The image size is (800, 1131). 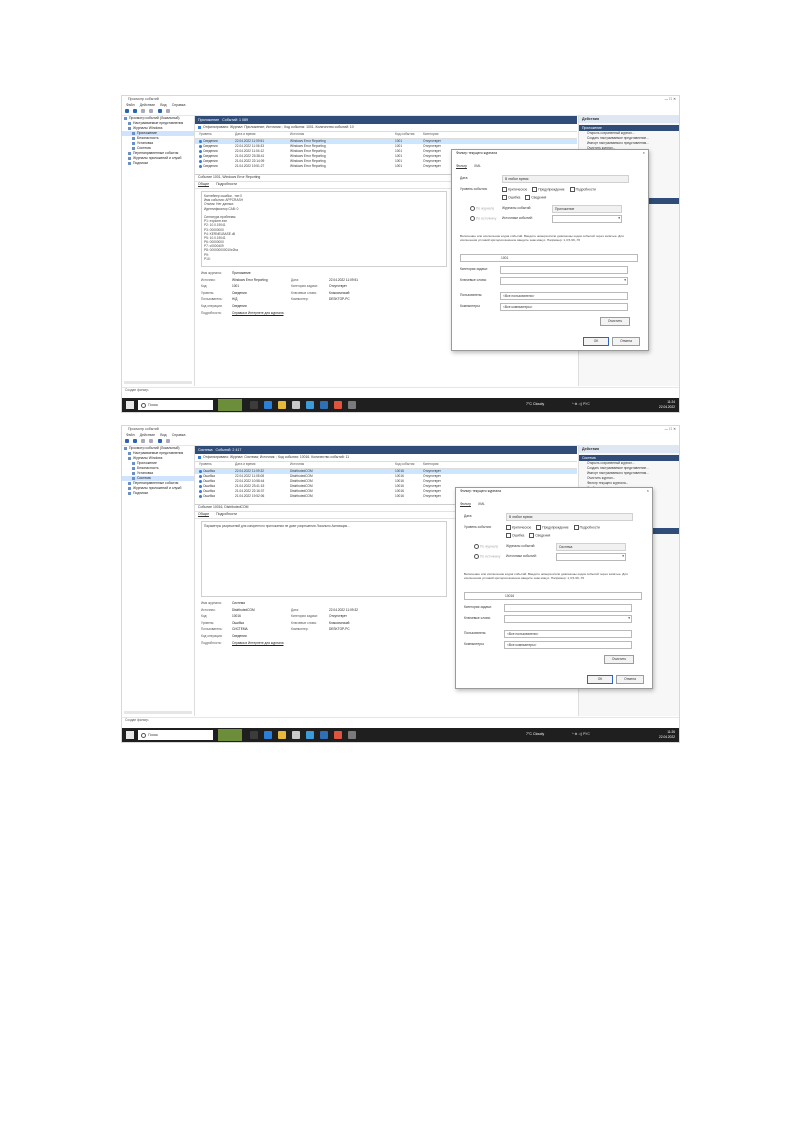 I want to click on folder-icon, so click(x=143, y=441).